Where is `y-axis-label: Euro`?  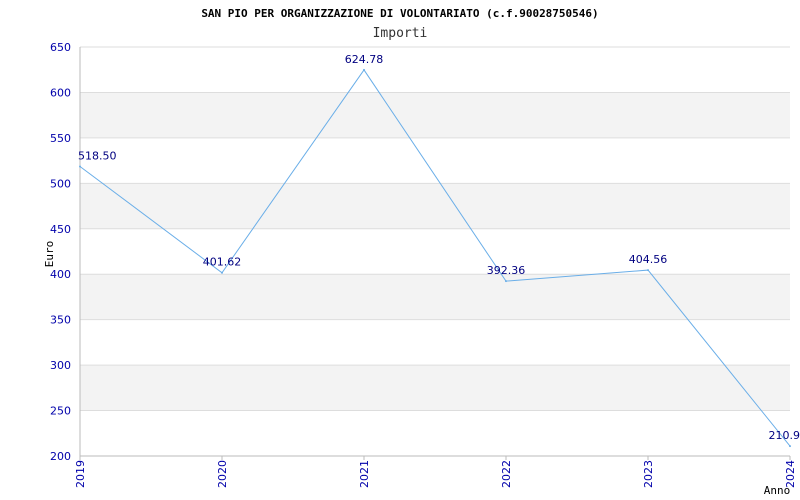 y-axis-label: Euro is located at coordinates (49, 254).